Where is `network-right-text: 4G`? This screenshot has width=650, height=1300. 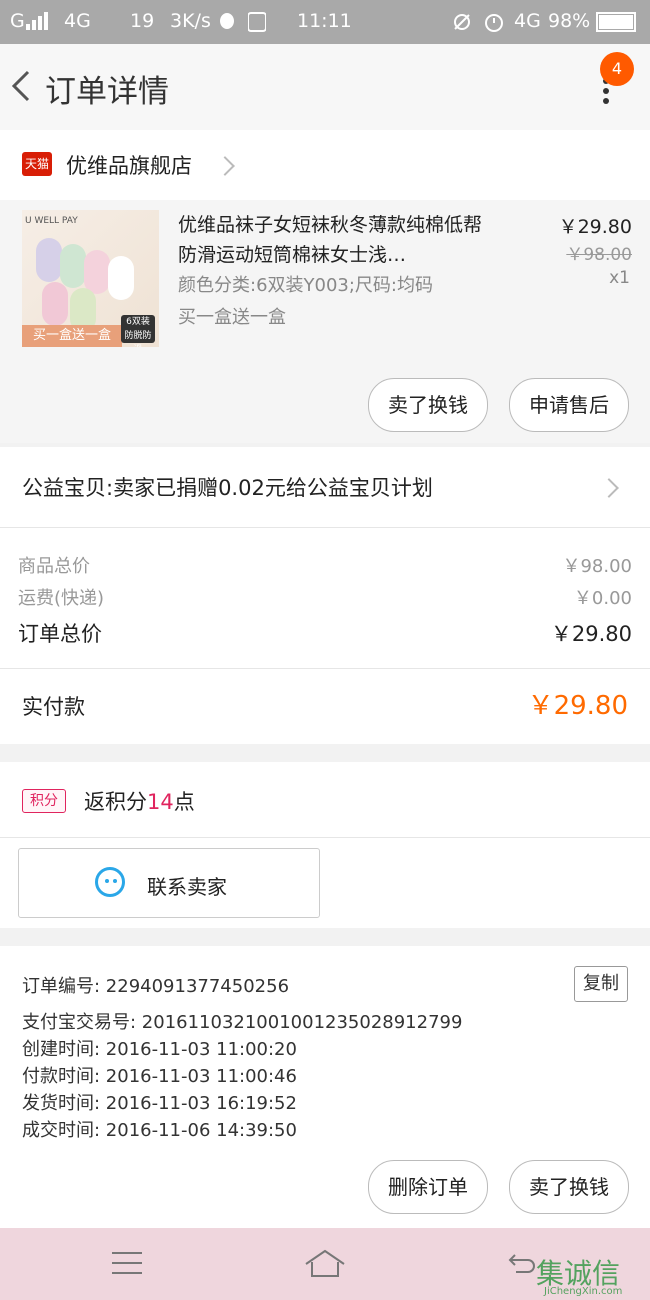 network-right-text: 4G is located at coordinates (527, 21).